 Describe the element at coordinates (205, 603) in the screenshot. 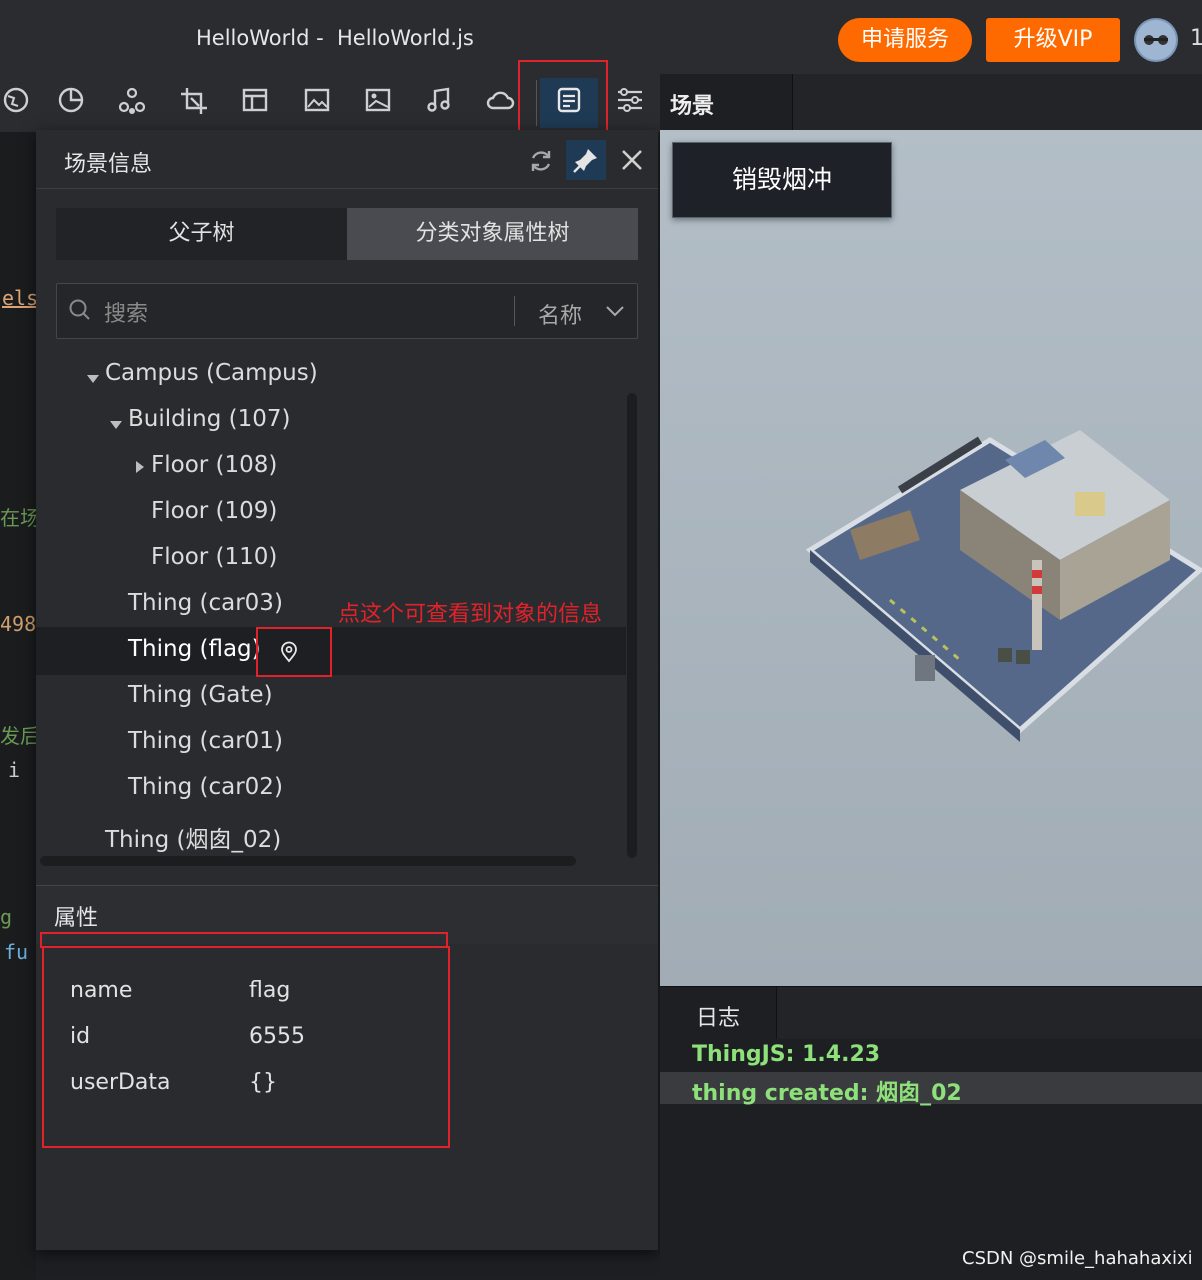

I see `tree-item-car03: Thing (car03)` at that location.